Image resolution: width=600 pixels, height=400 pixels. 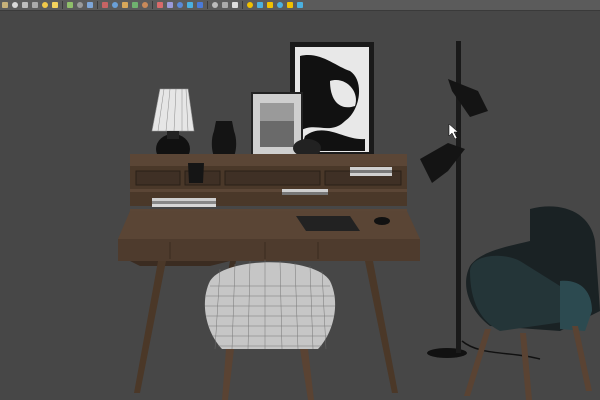 I want to click on sphere-icon, so click(x=15, y=5).